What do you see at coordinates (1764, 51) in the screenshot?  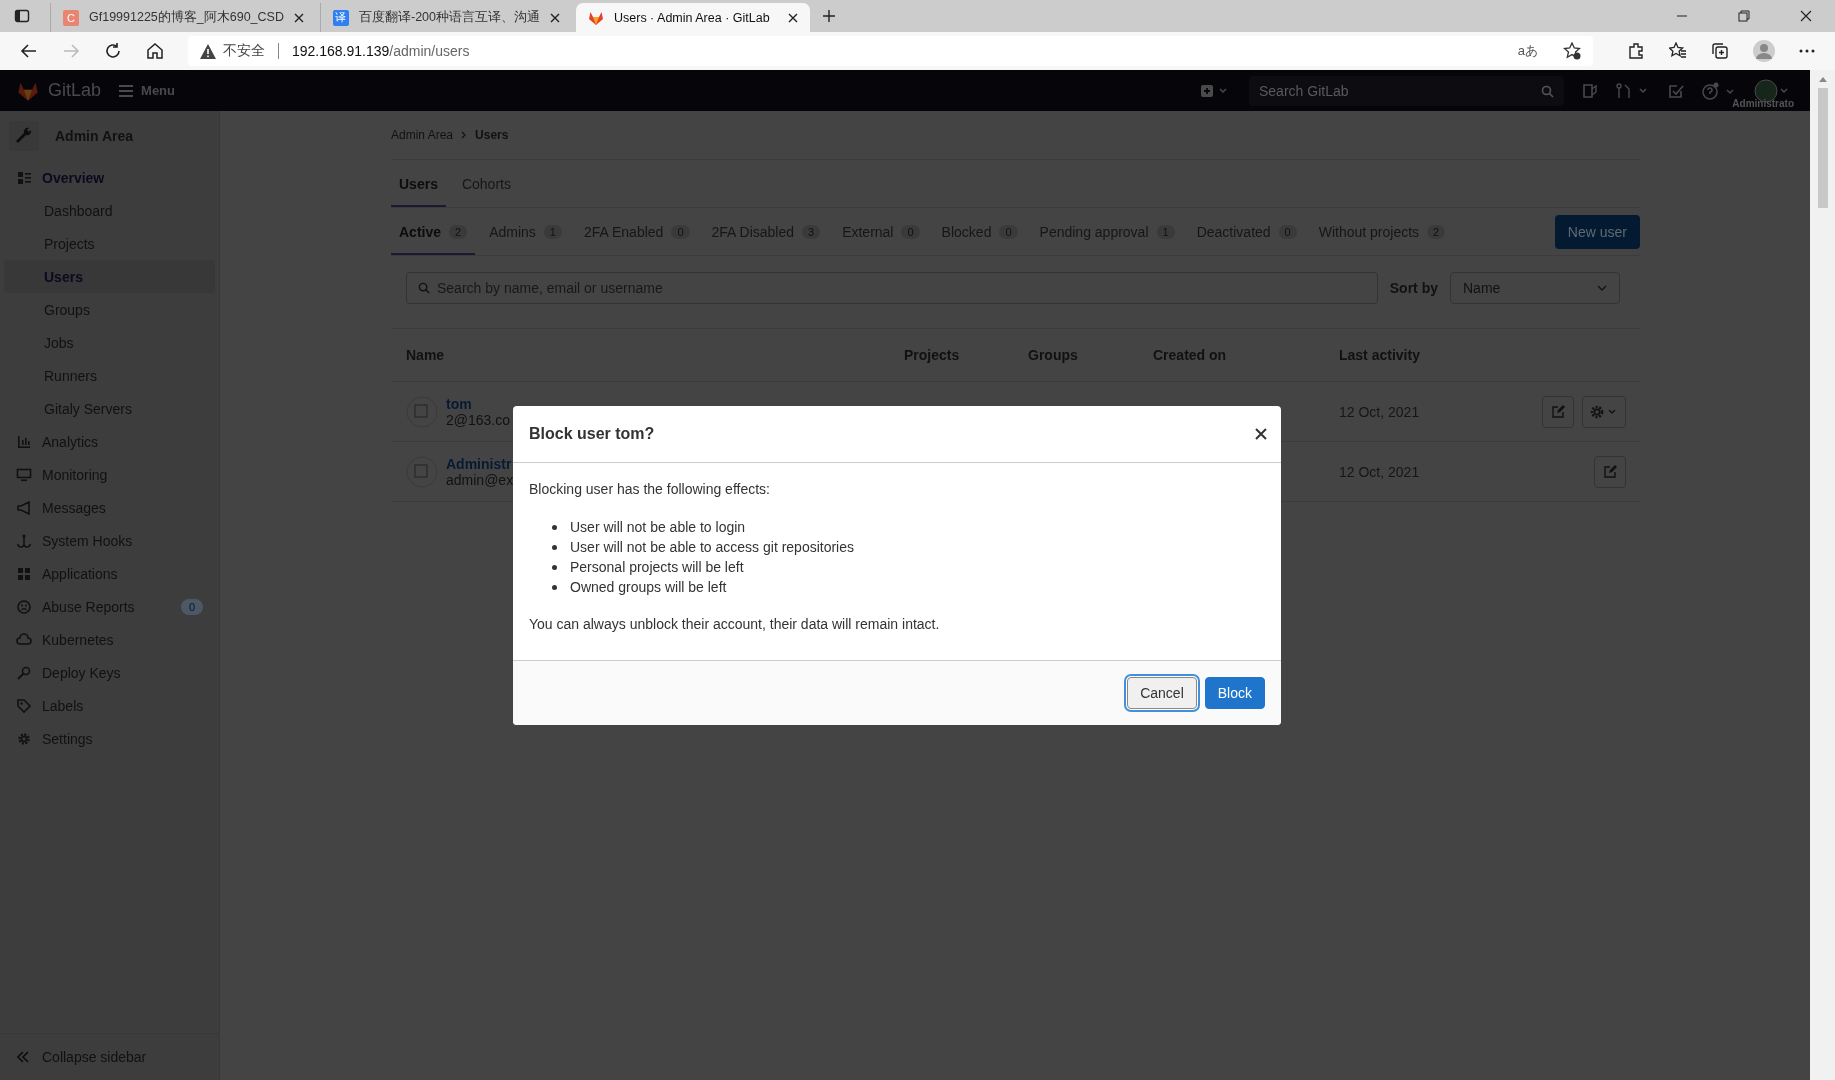 I see `profile-icon` at bounding box center [1764, 51].